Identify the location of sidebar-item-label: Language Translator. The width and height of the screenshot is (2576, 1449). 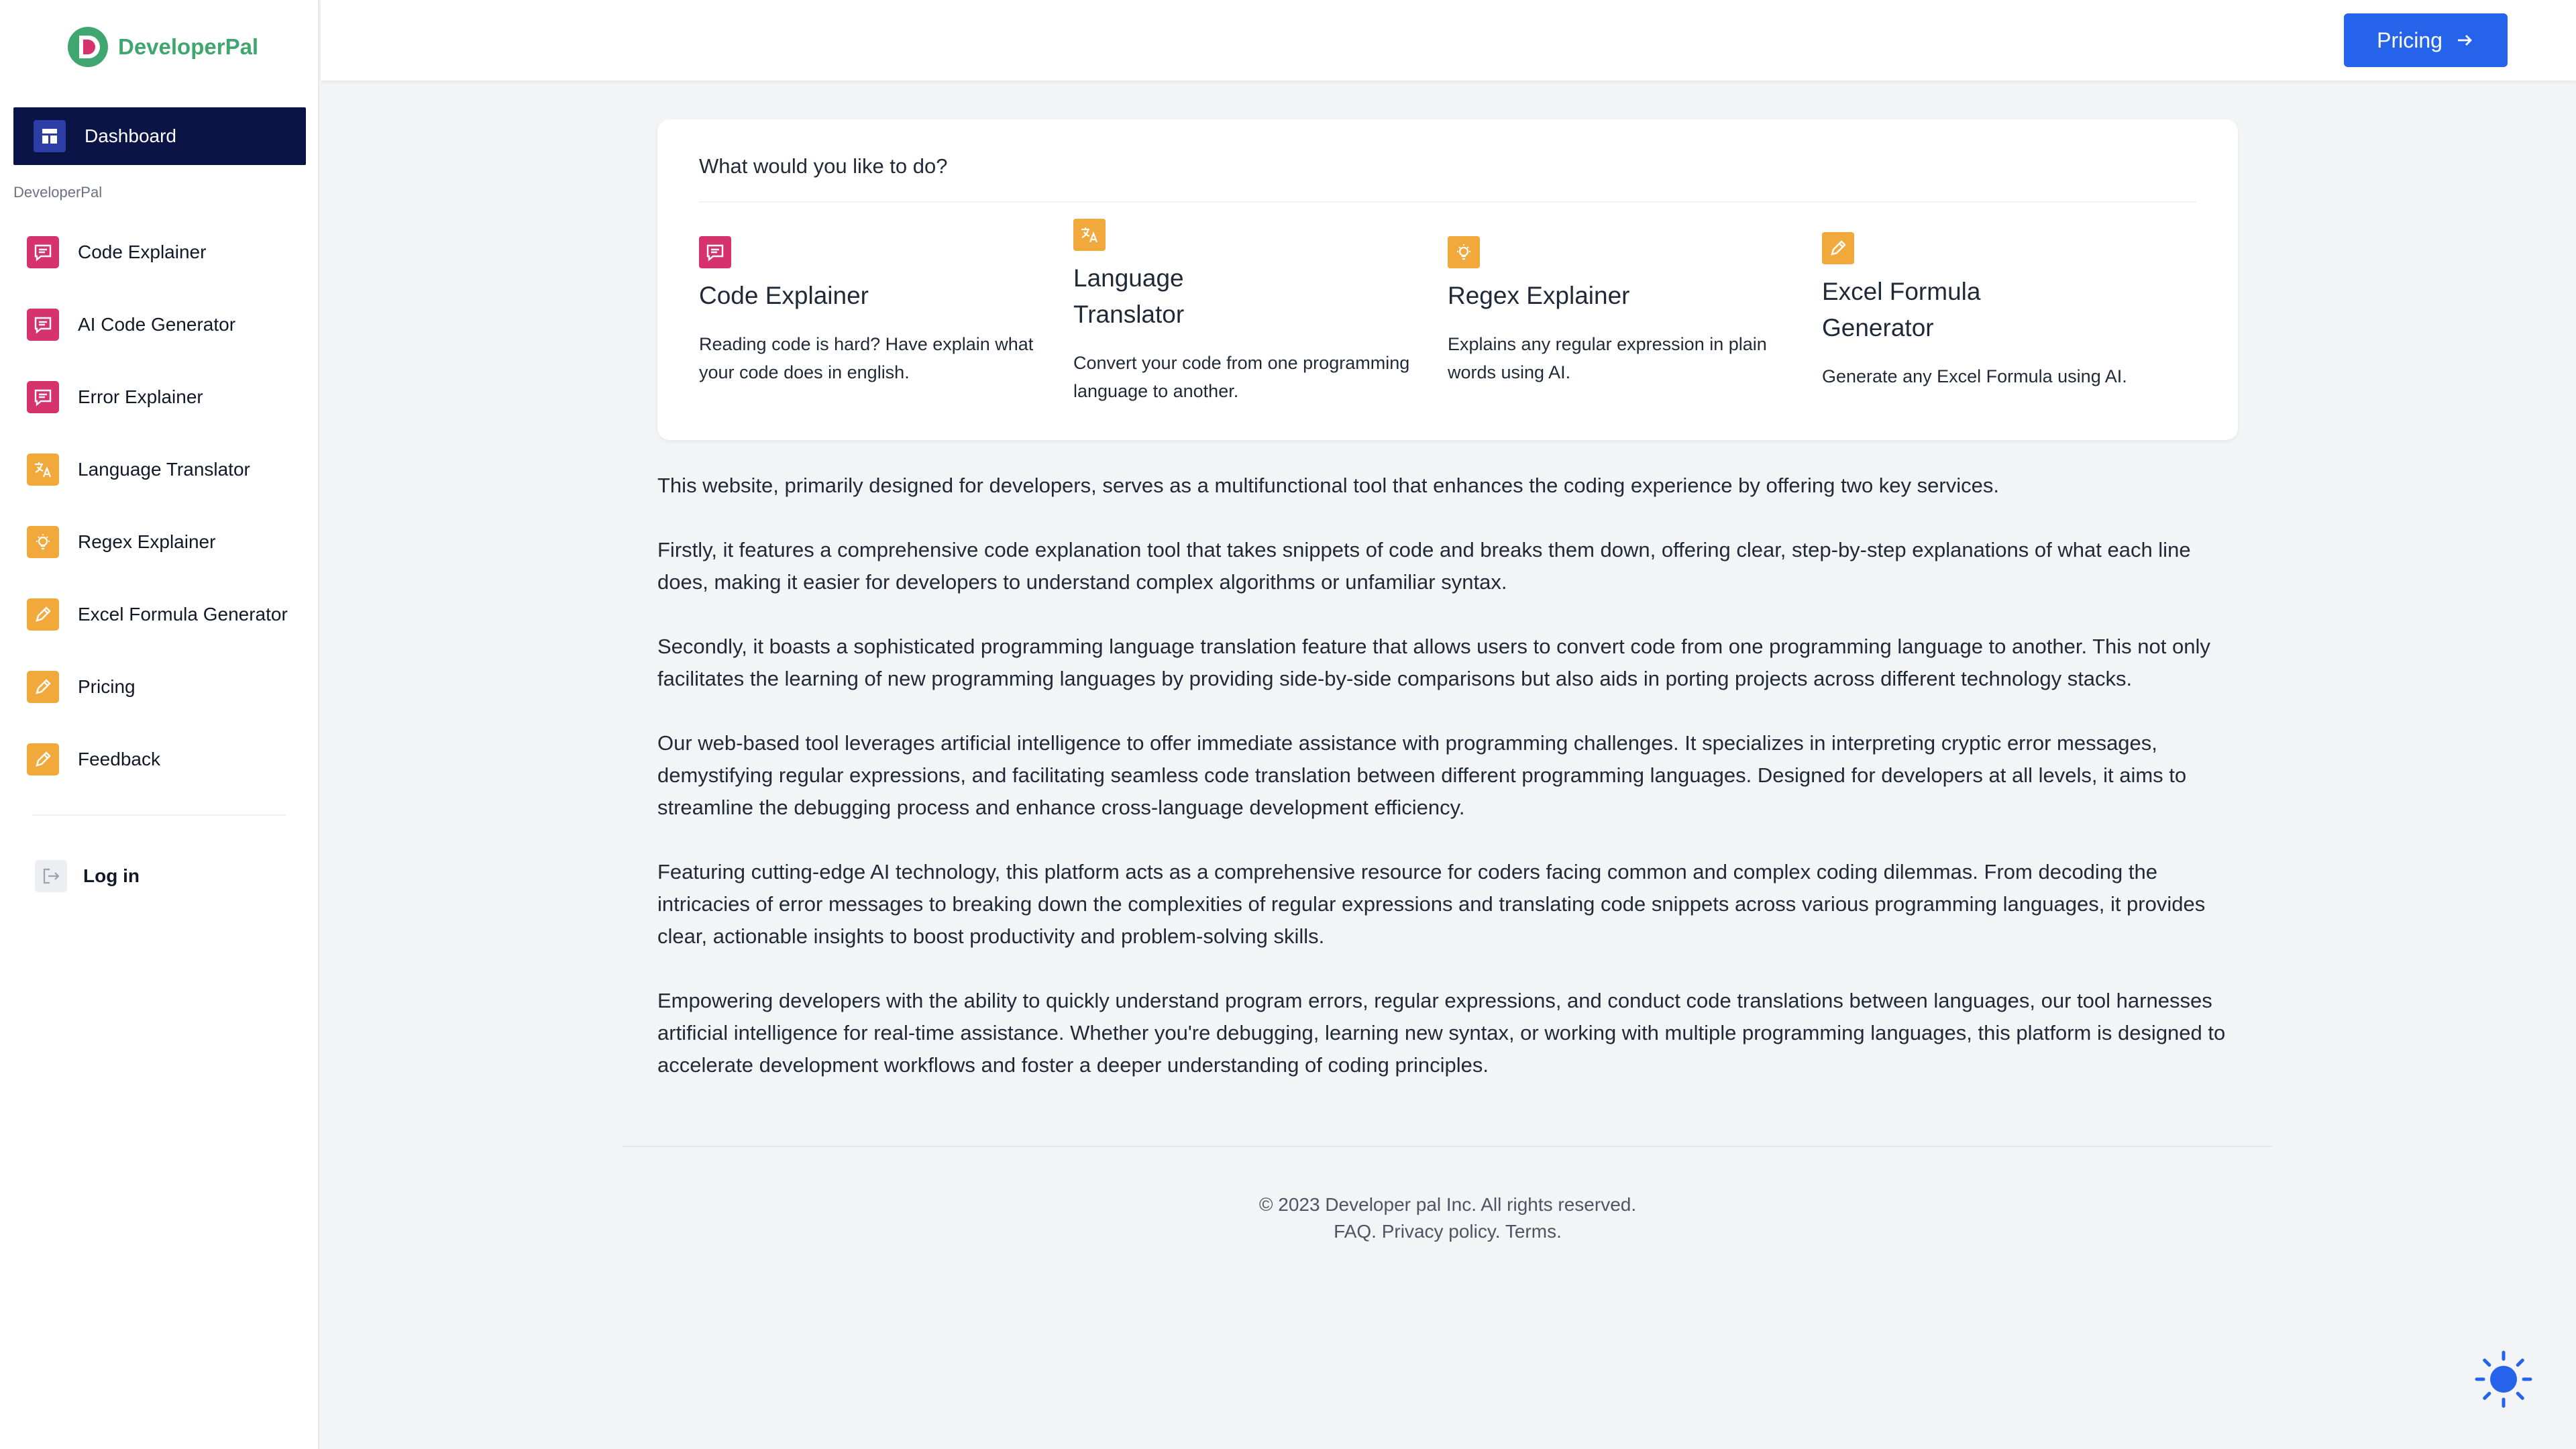
(164, 469).